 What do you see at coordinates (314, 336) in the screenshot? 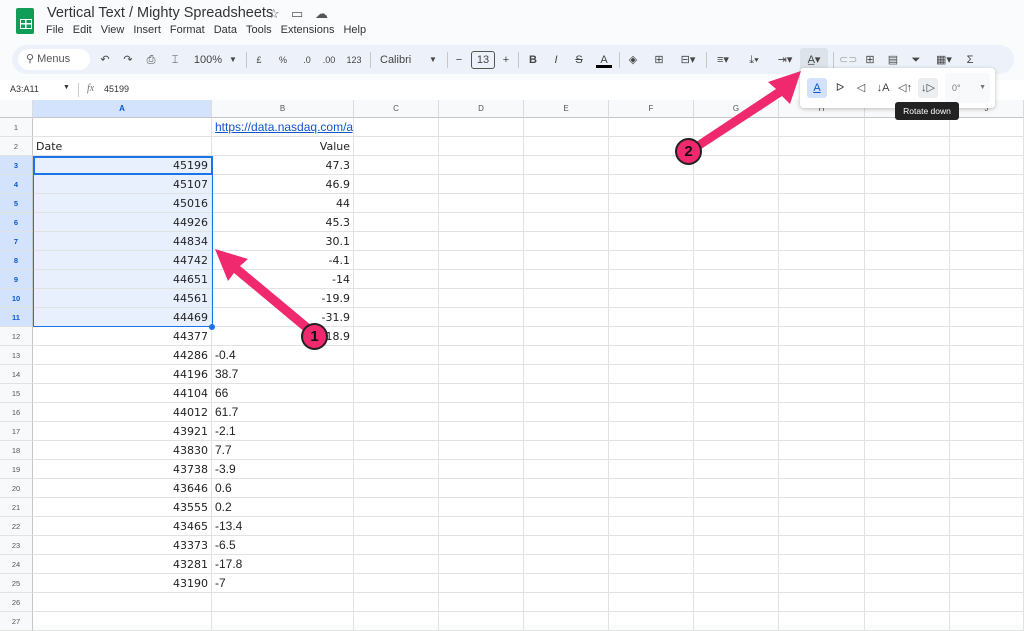
I see `annotation-badge-1: 1` at bounding box center [314, 336].